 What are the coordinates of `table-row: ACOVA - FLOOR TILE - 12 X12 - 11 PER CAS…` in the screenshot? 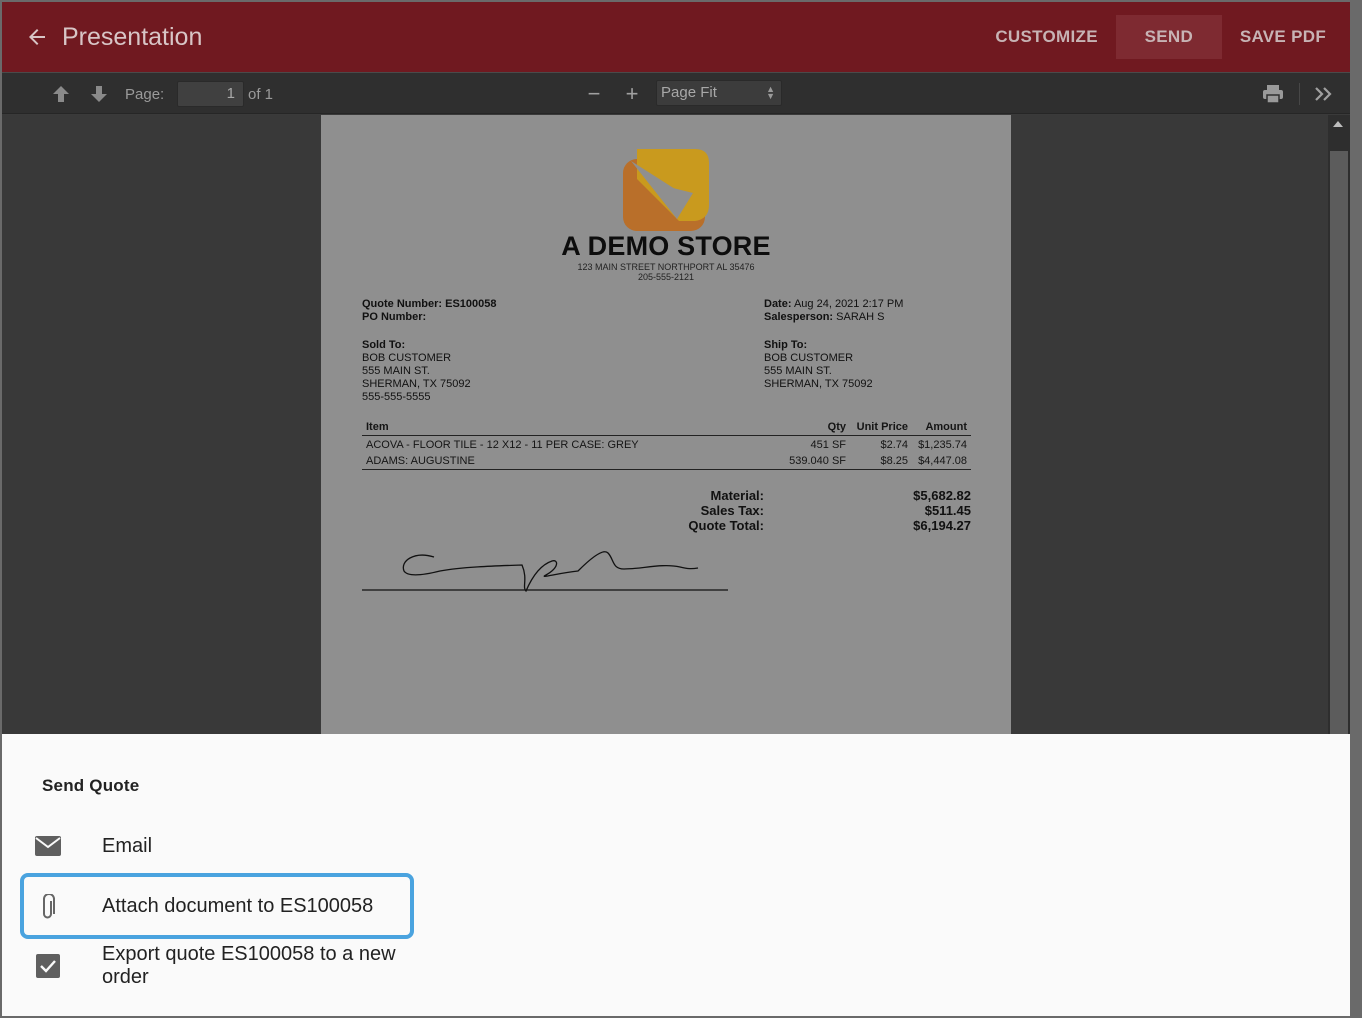 It's located at (666, 444).